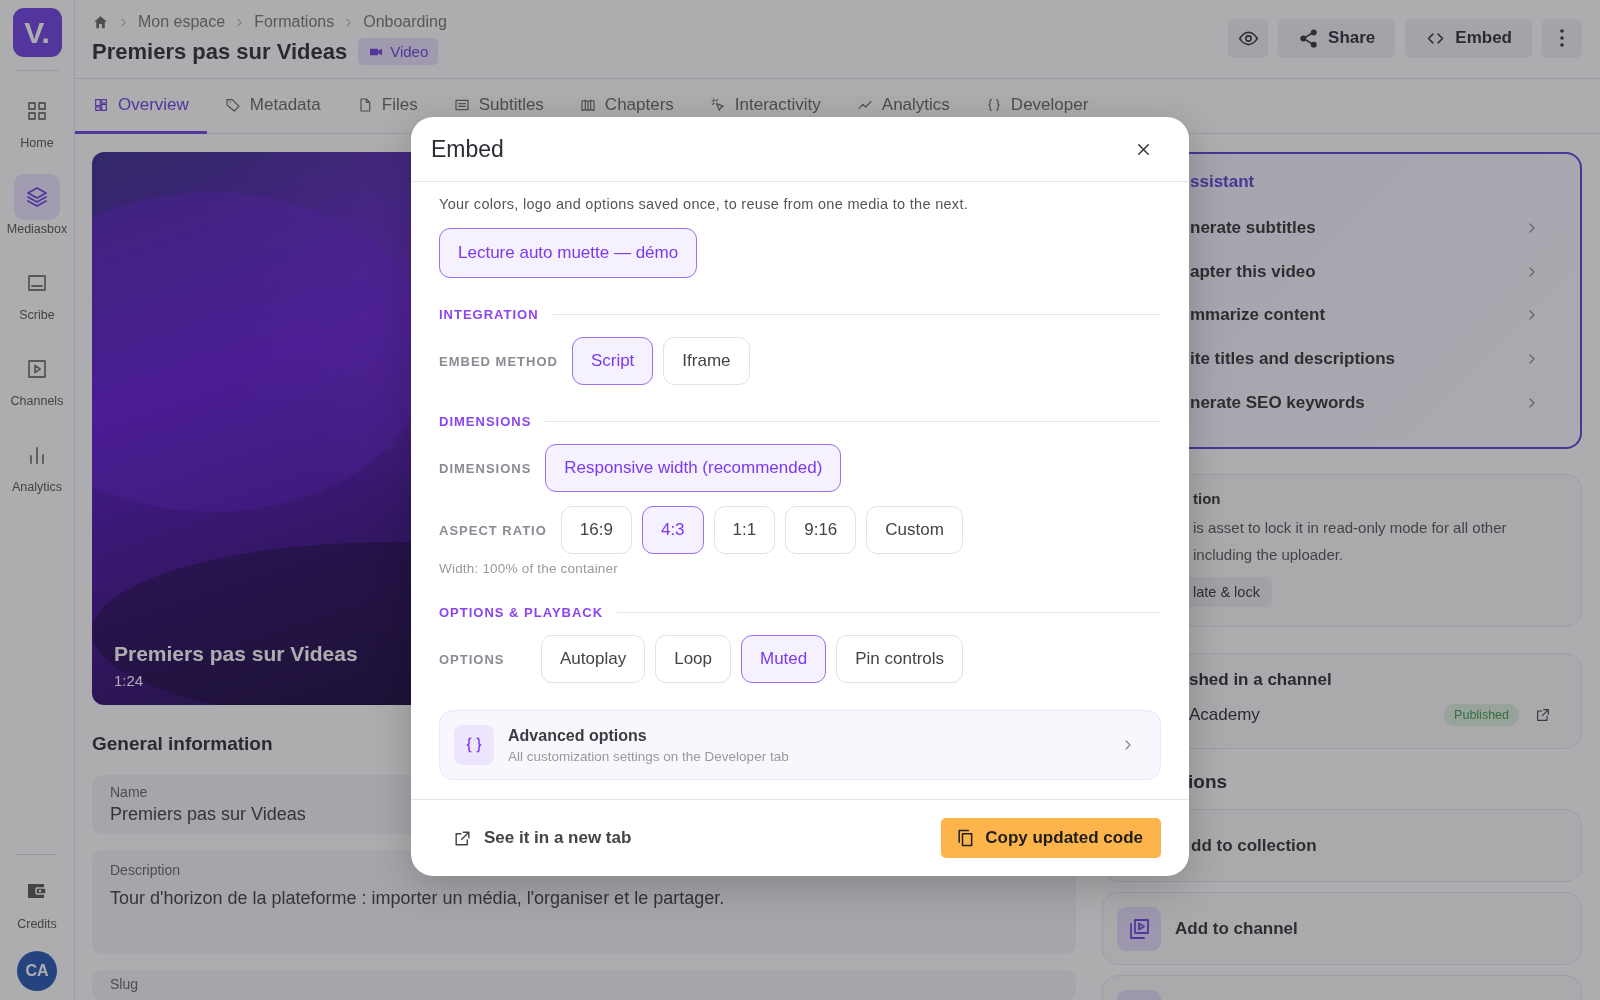 The height and width of the screenshot is (1000, 1600). What do you see at coordinates (37, 487) in the screenshot?
I see `sidebar-label: Analytics` at bounding box center [37, 487].